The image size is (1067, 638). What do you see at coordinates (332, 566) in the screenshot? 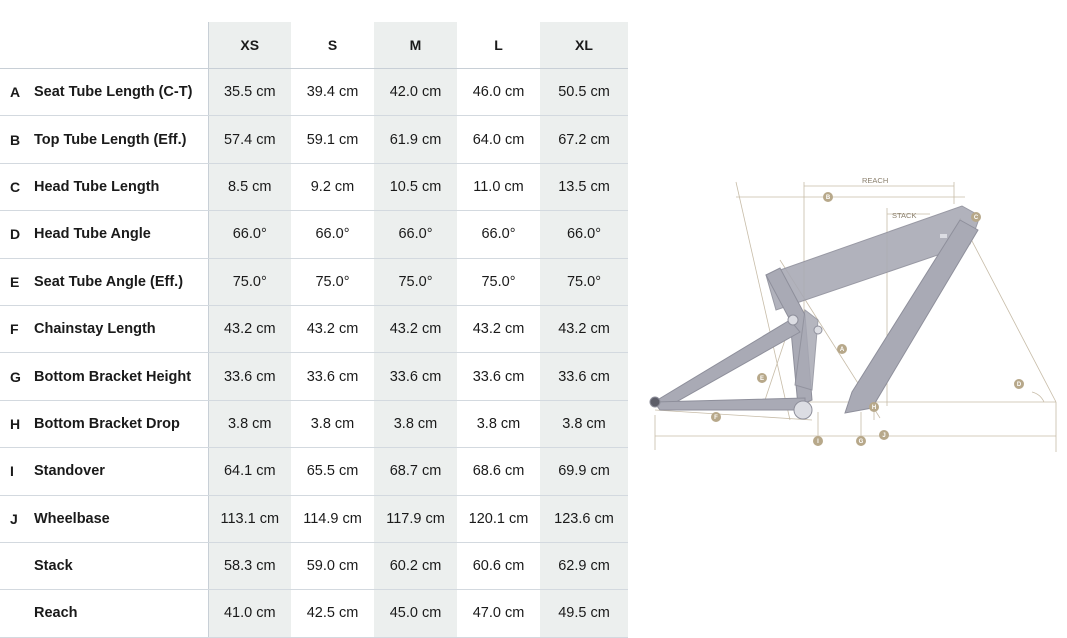
I see `value-cell: 59.0 cm` at bounding box center [332, 566].